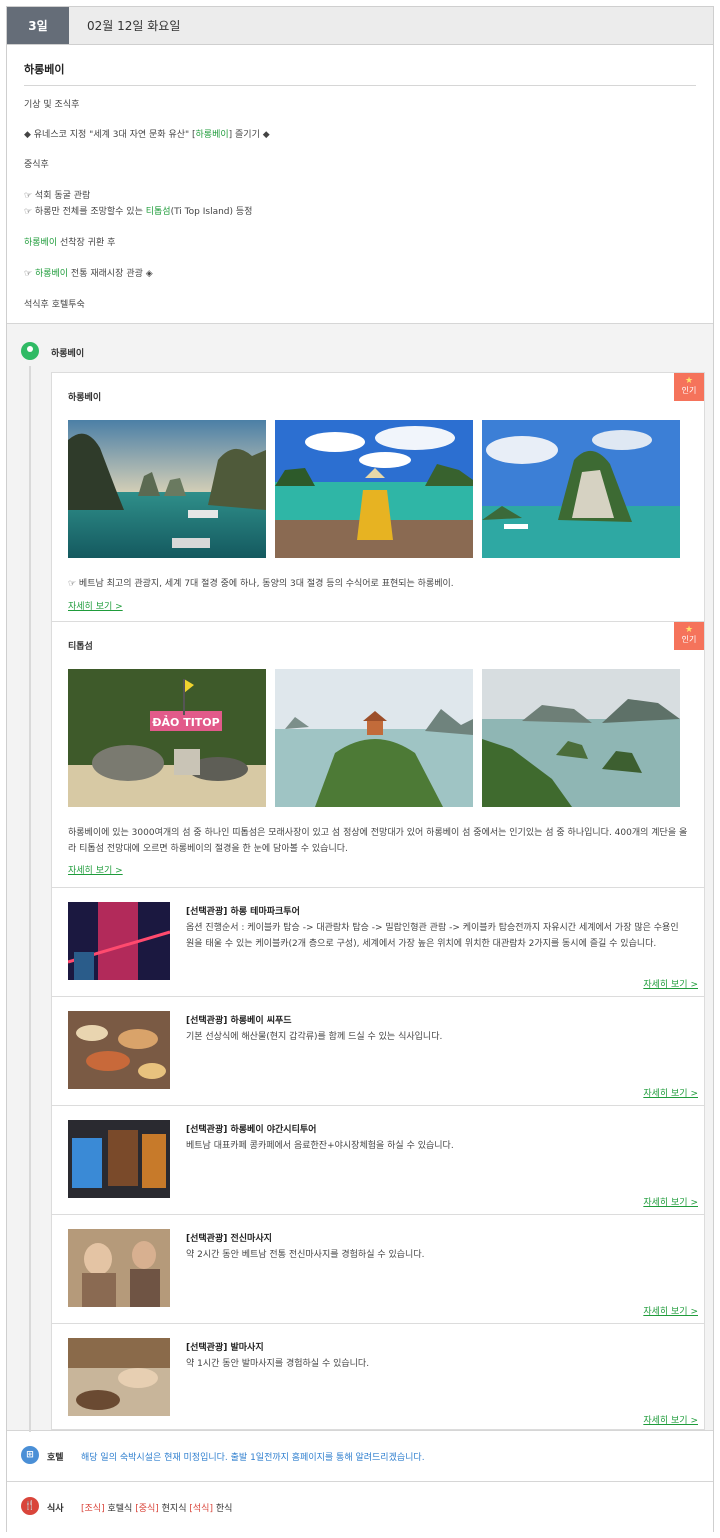  What do you see at coordinates (147, 1509) in the screenshot?
I see `lunch-tag: [중식]` at bounding box center [147, 1509].